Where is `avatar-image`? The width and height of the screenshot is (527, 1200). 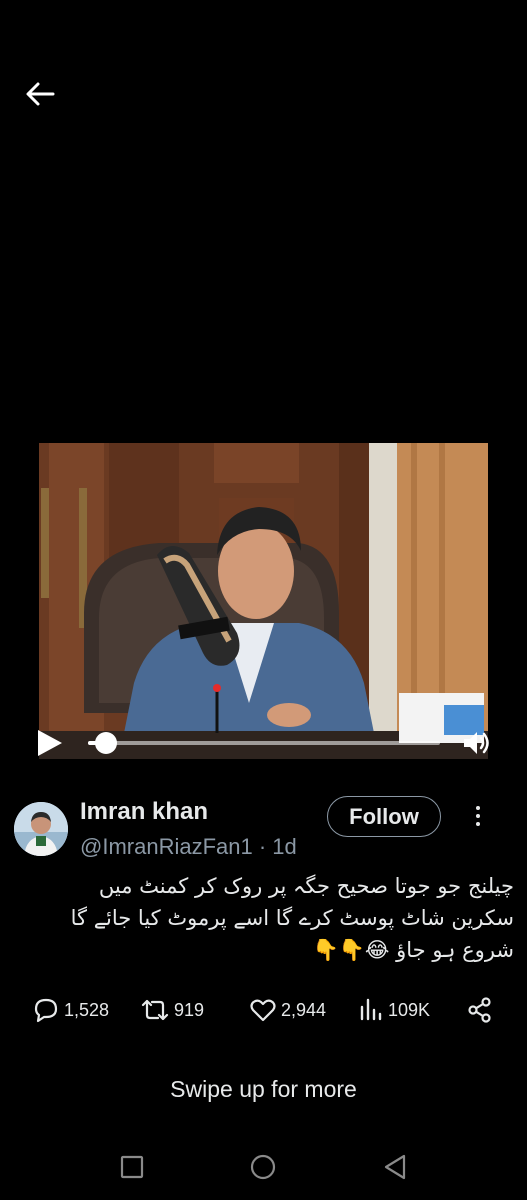
avatar-image is located at coordinates (41, 829).